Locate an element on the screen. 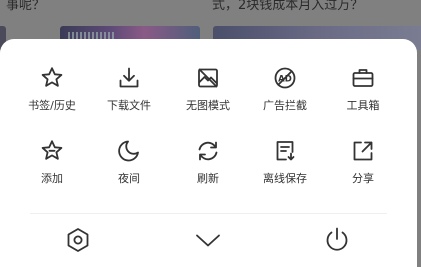 Image resolution: width=421 pixels, height=267 pixels. menu-item-offline-save: 离线保存 is located at coordinates (285, 162).